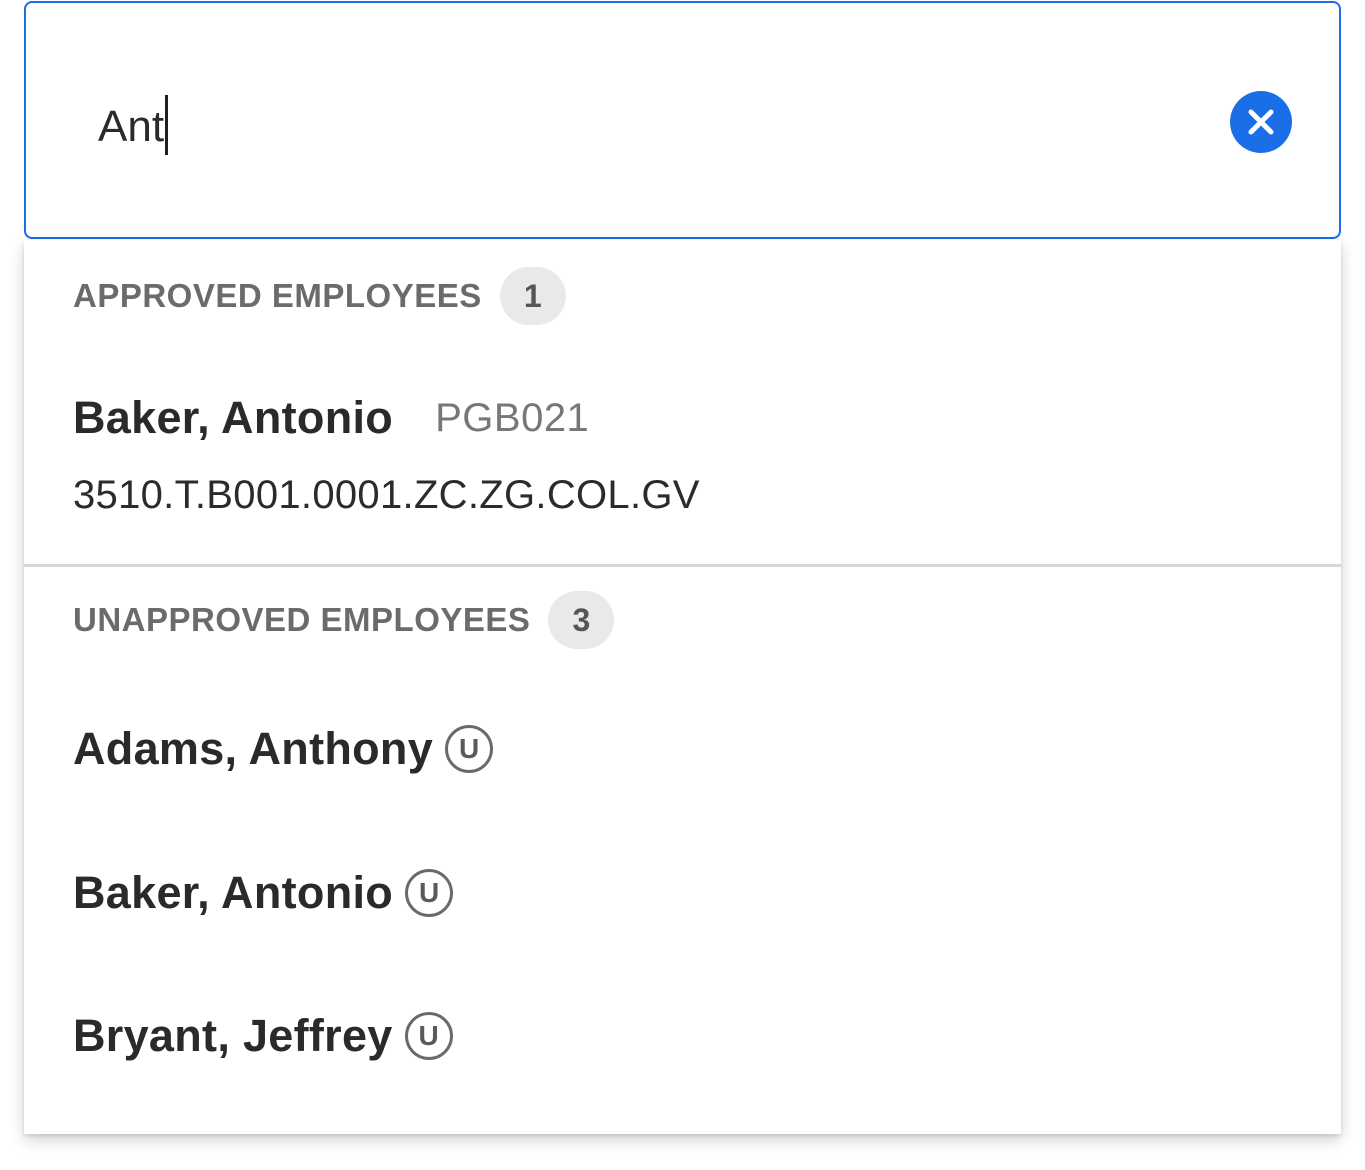 The height and width of the screenshot is (1170, 1365). Describe the element at coordinates (167, 125) in the screenshot. I see `text-caret` at that location.